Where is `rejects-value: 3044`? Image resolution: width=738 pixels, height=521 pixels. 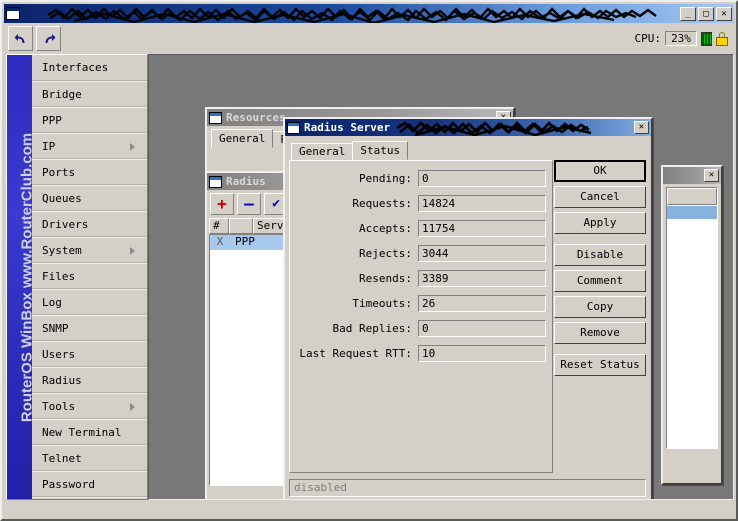
rejects-value: 3044 is located at coordinates (482, 253).